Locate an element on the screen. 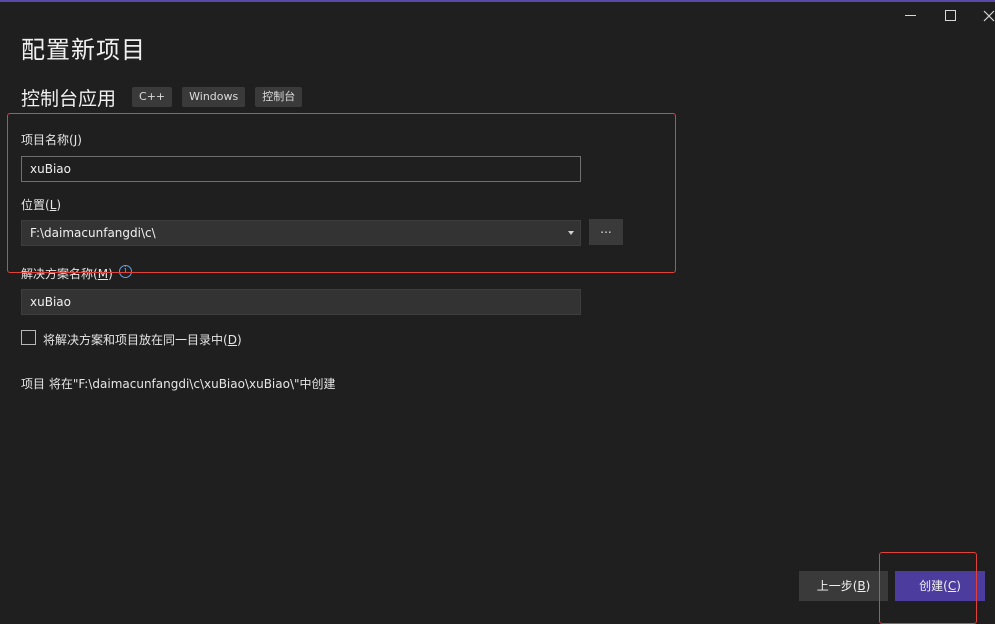  page-title: 配置新项目 is located at coordinates (83, 50).